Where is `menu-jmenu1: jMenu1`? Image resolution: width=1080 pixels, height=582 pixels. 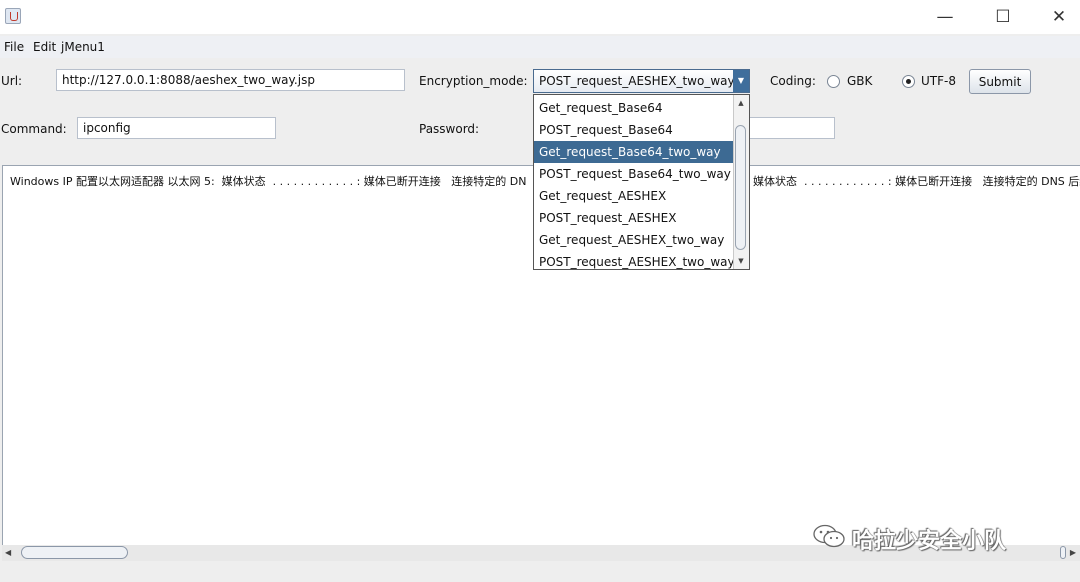 menu-jmenu1: jMenu1 is located at coordinates (83, 47).